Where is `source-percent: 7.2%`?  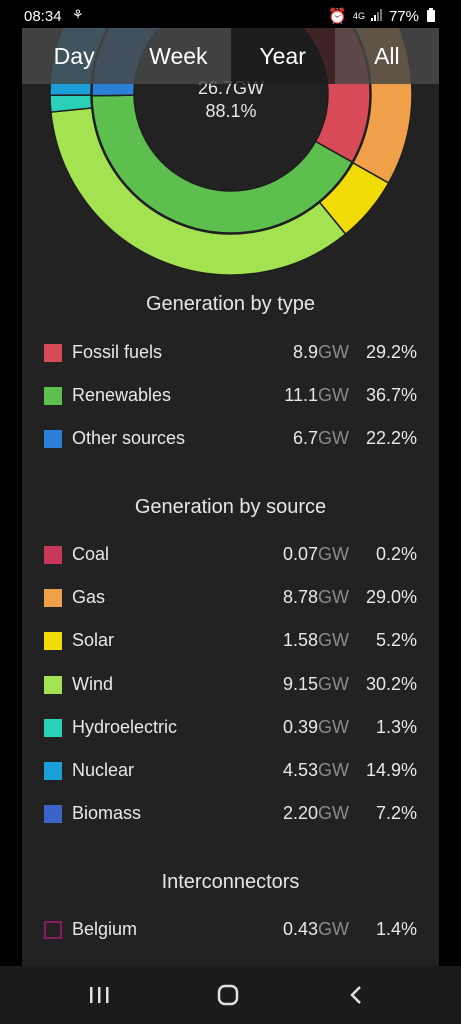
source-percent: 7.2% is located at coordinates (396, 813).